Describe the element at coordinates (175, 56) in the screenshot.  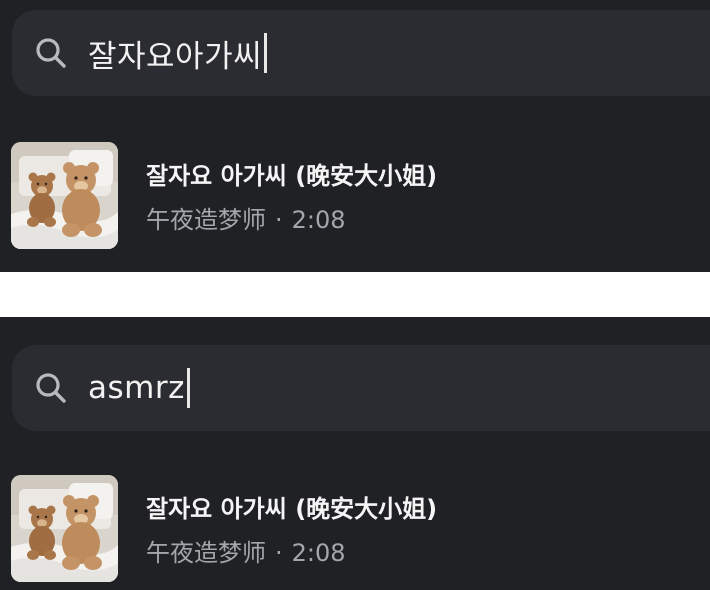
I see `search-query-text: 잘자요아가씨` at that location.